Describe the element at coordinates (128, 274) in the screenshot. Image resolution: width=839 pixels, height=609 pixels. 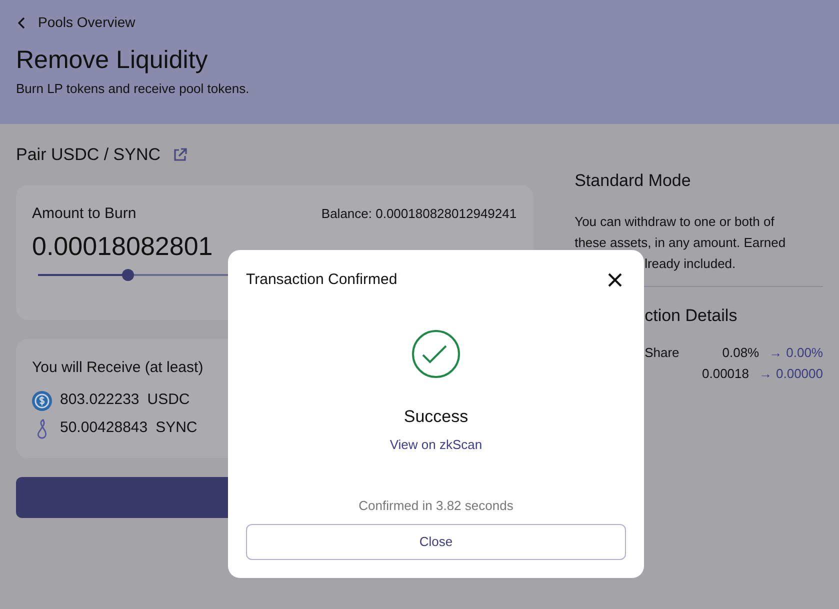
I see `slider-thumb` at that location.